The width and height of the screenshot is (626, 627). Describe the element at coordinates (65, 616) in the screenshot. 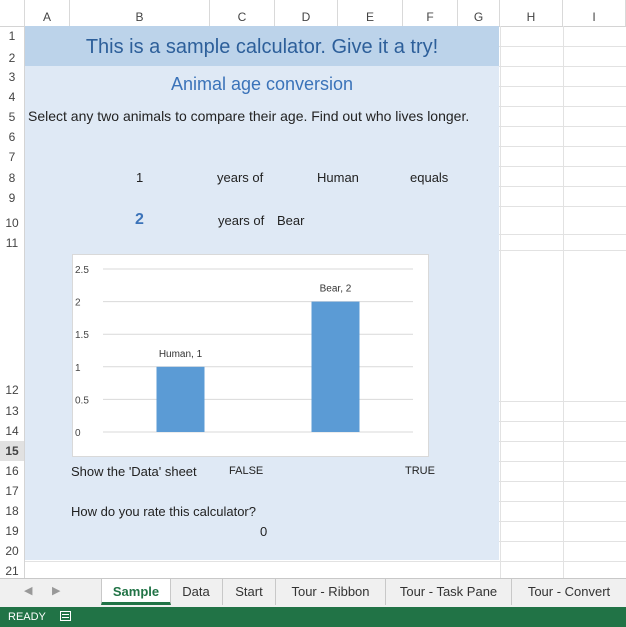

I see `macro-record-icon` at that location.